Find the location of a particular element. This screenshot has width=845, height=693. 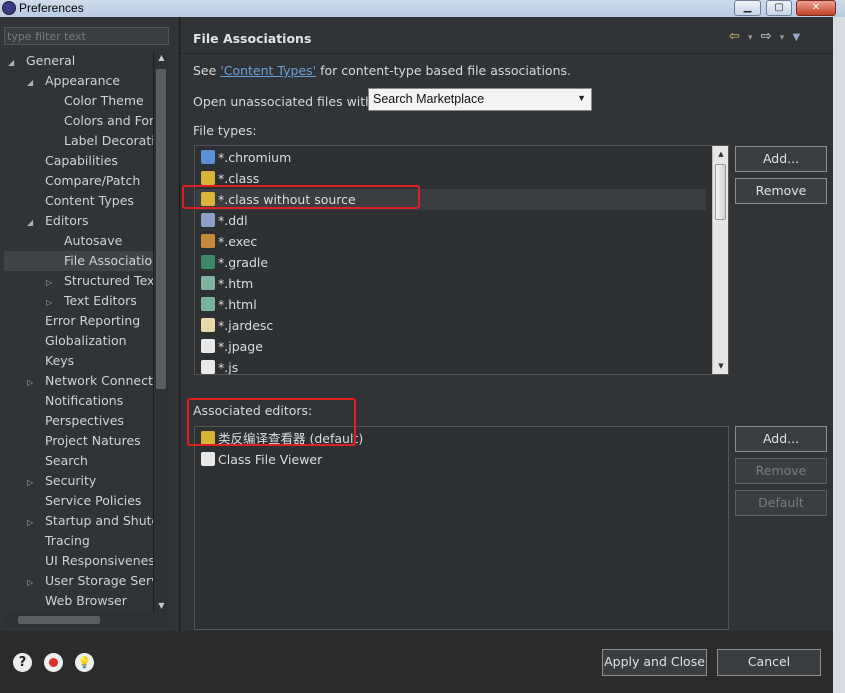

file-type-row-label: *.ddl is located at coordinates (233, 220).